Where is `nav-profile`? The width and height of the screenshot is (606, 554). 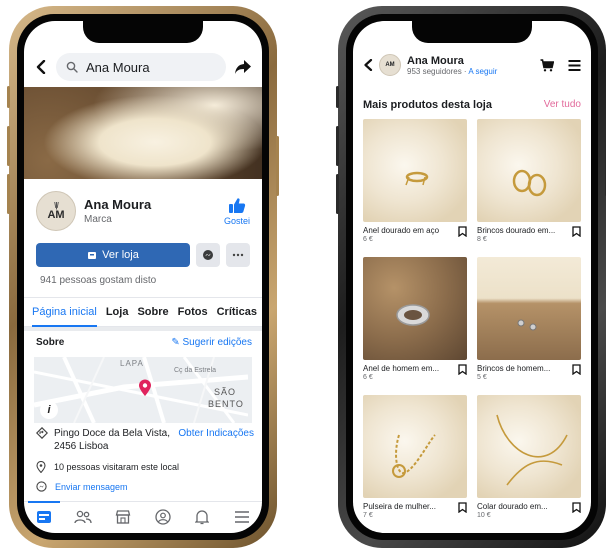
nav-profile is located at coordinates (163, 517).